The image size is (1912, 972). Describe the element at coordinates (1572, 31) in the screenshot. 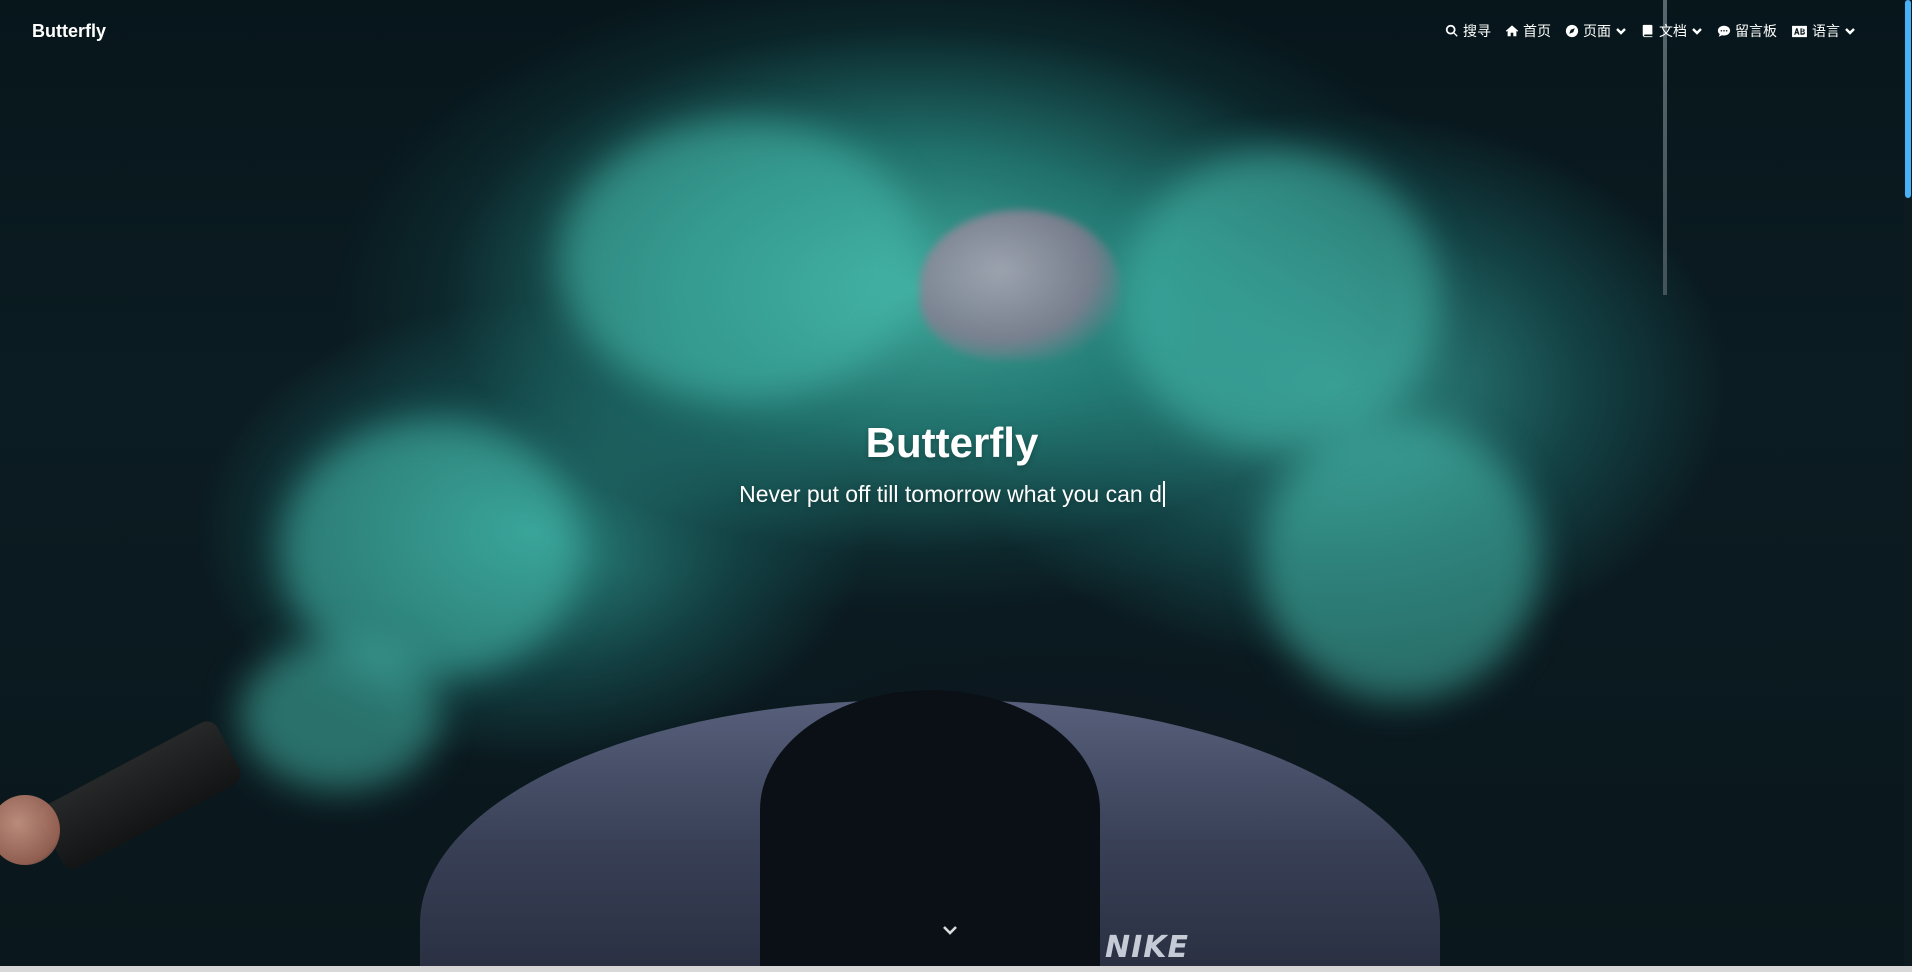

I see `compass-icon` at that location.